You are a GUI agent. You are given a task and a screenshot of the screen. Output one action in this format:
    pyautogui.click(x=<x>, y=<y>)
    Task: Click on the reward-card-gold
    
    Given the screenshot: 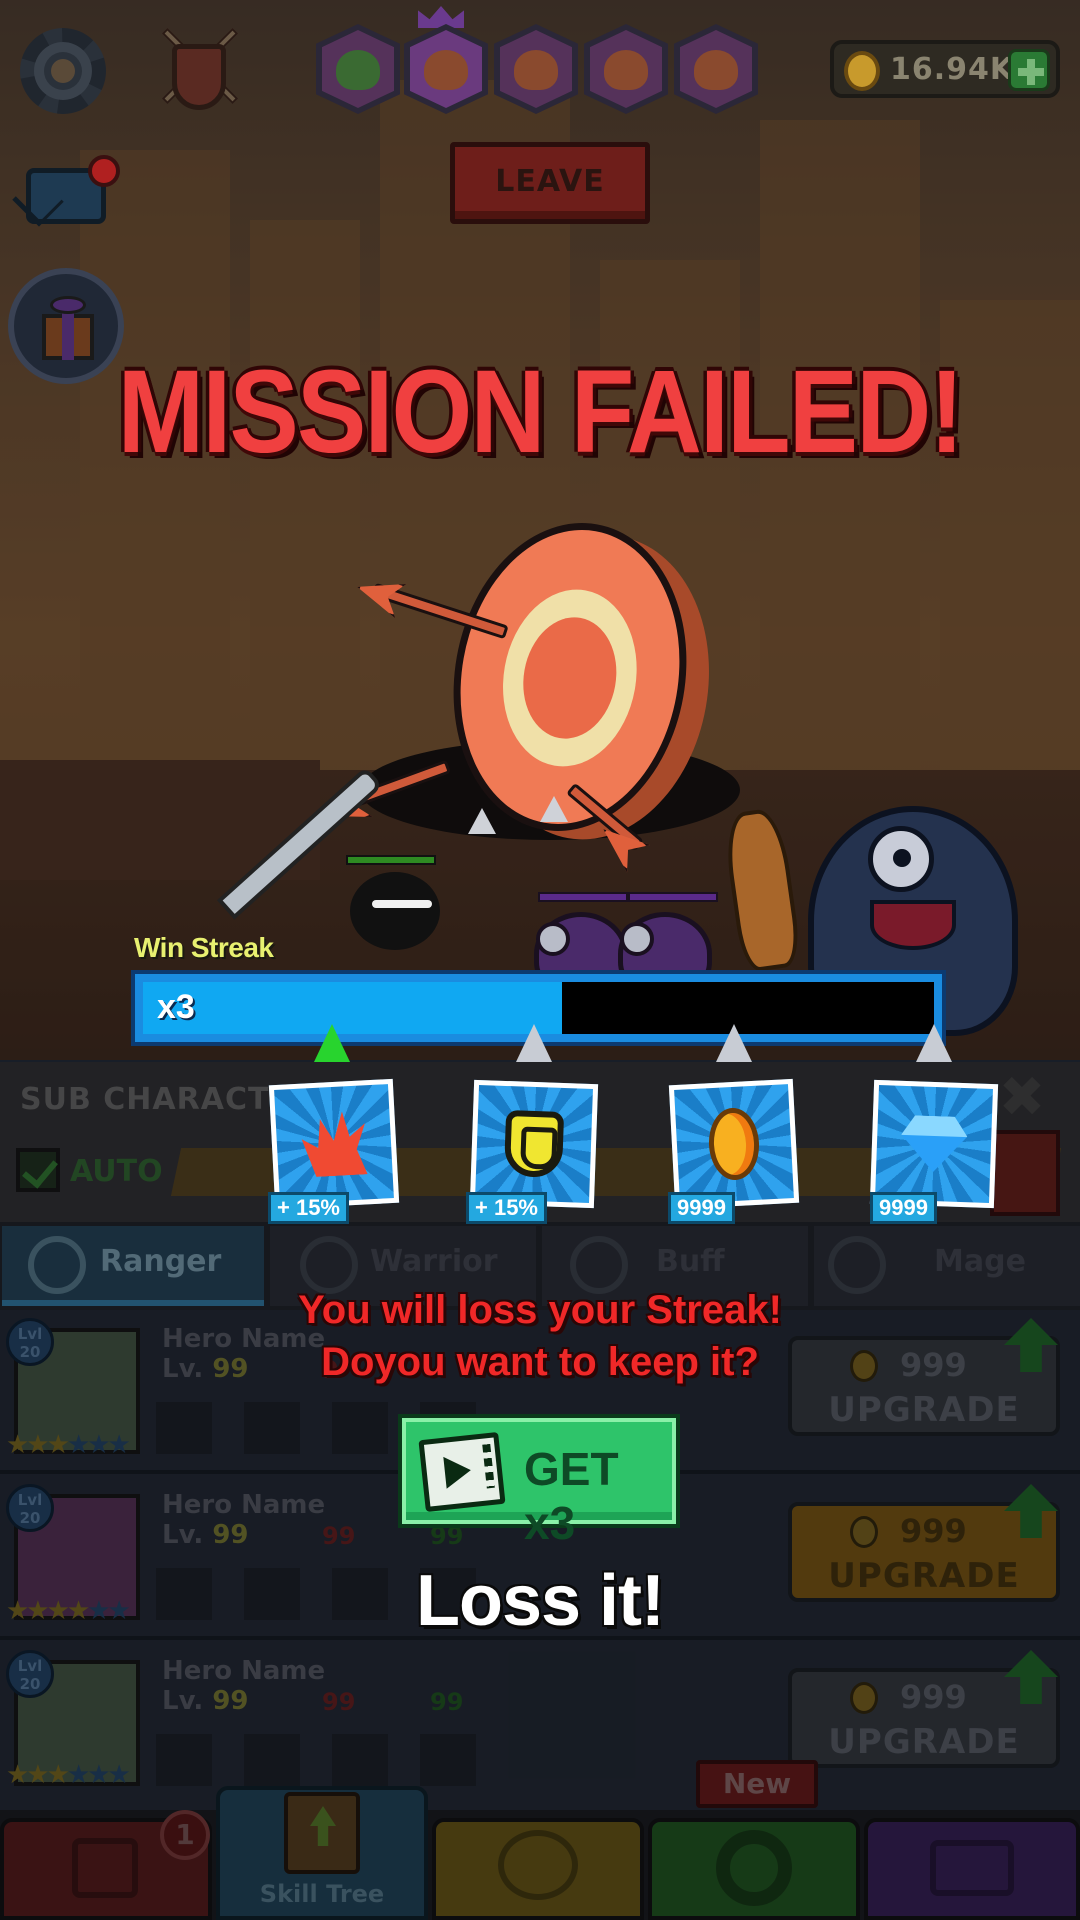 What is the action you would take?
    pyautogui.click(x=734, y=1144)
    